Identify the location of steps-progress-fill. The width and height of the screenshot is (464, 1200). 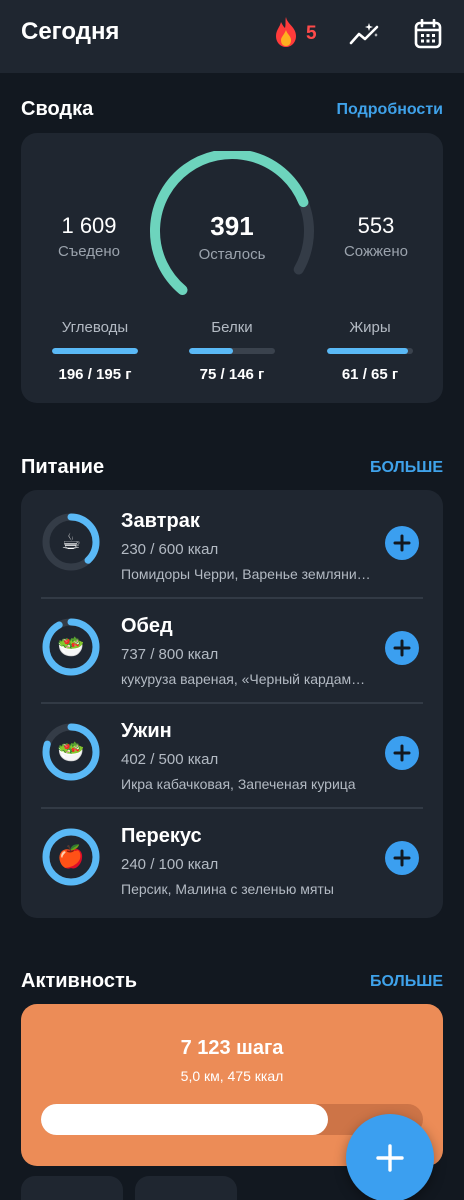
(184, 1119).